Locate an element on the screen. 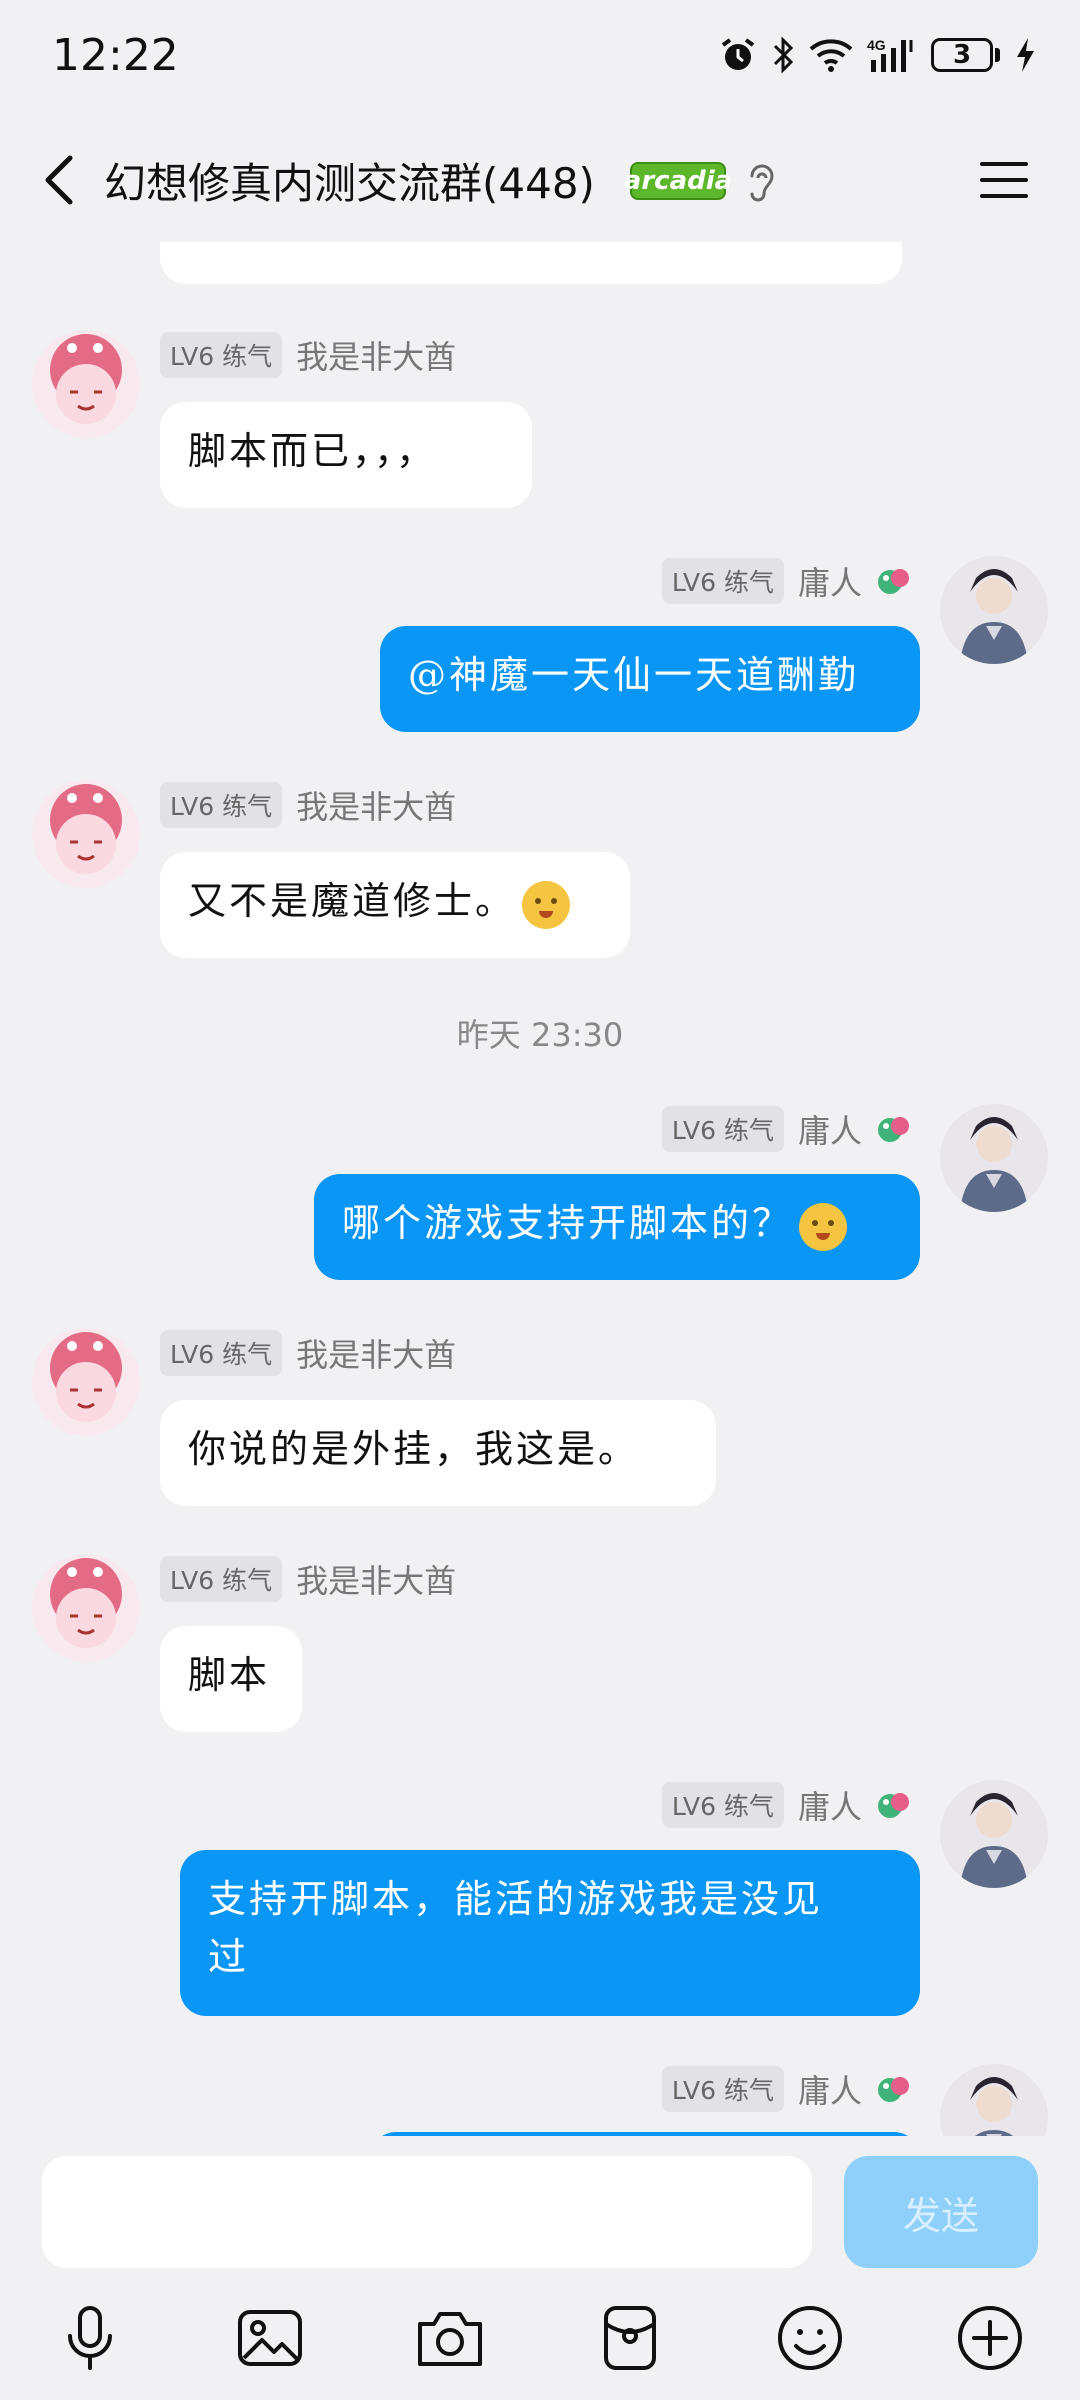  wifi-icon is located at coordinates (831, 55).